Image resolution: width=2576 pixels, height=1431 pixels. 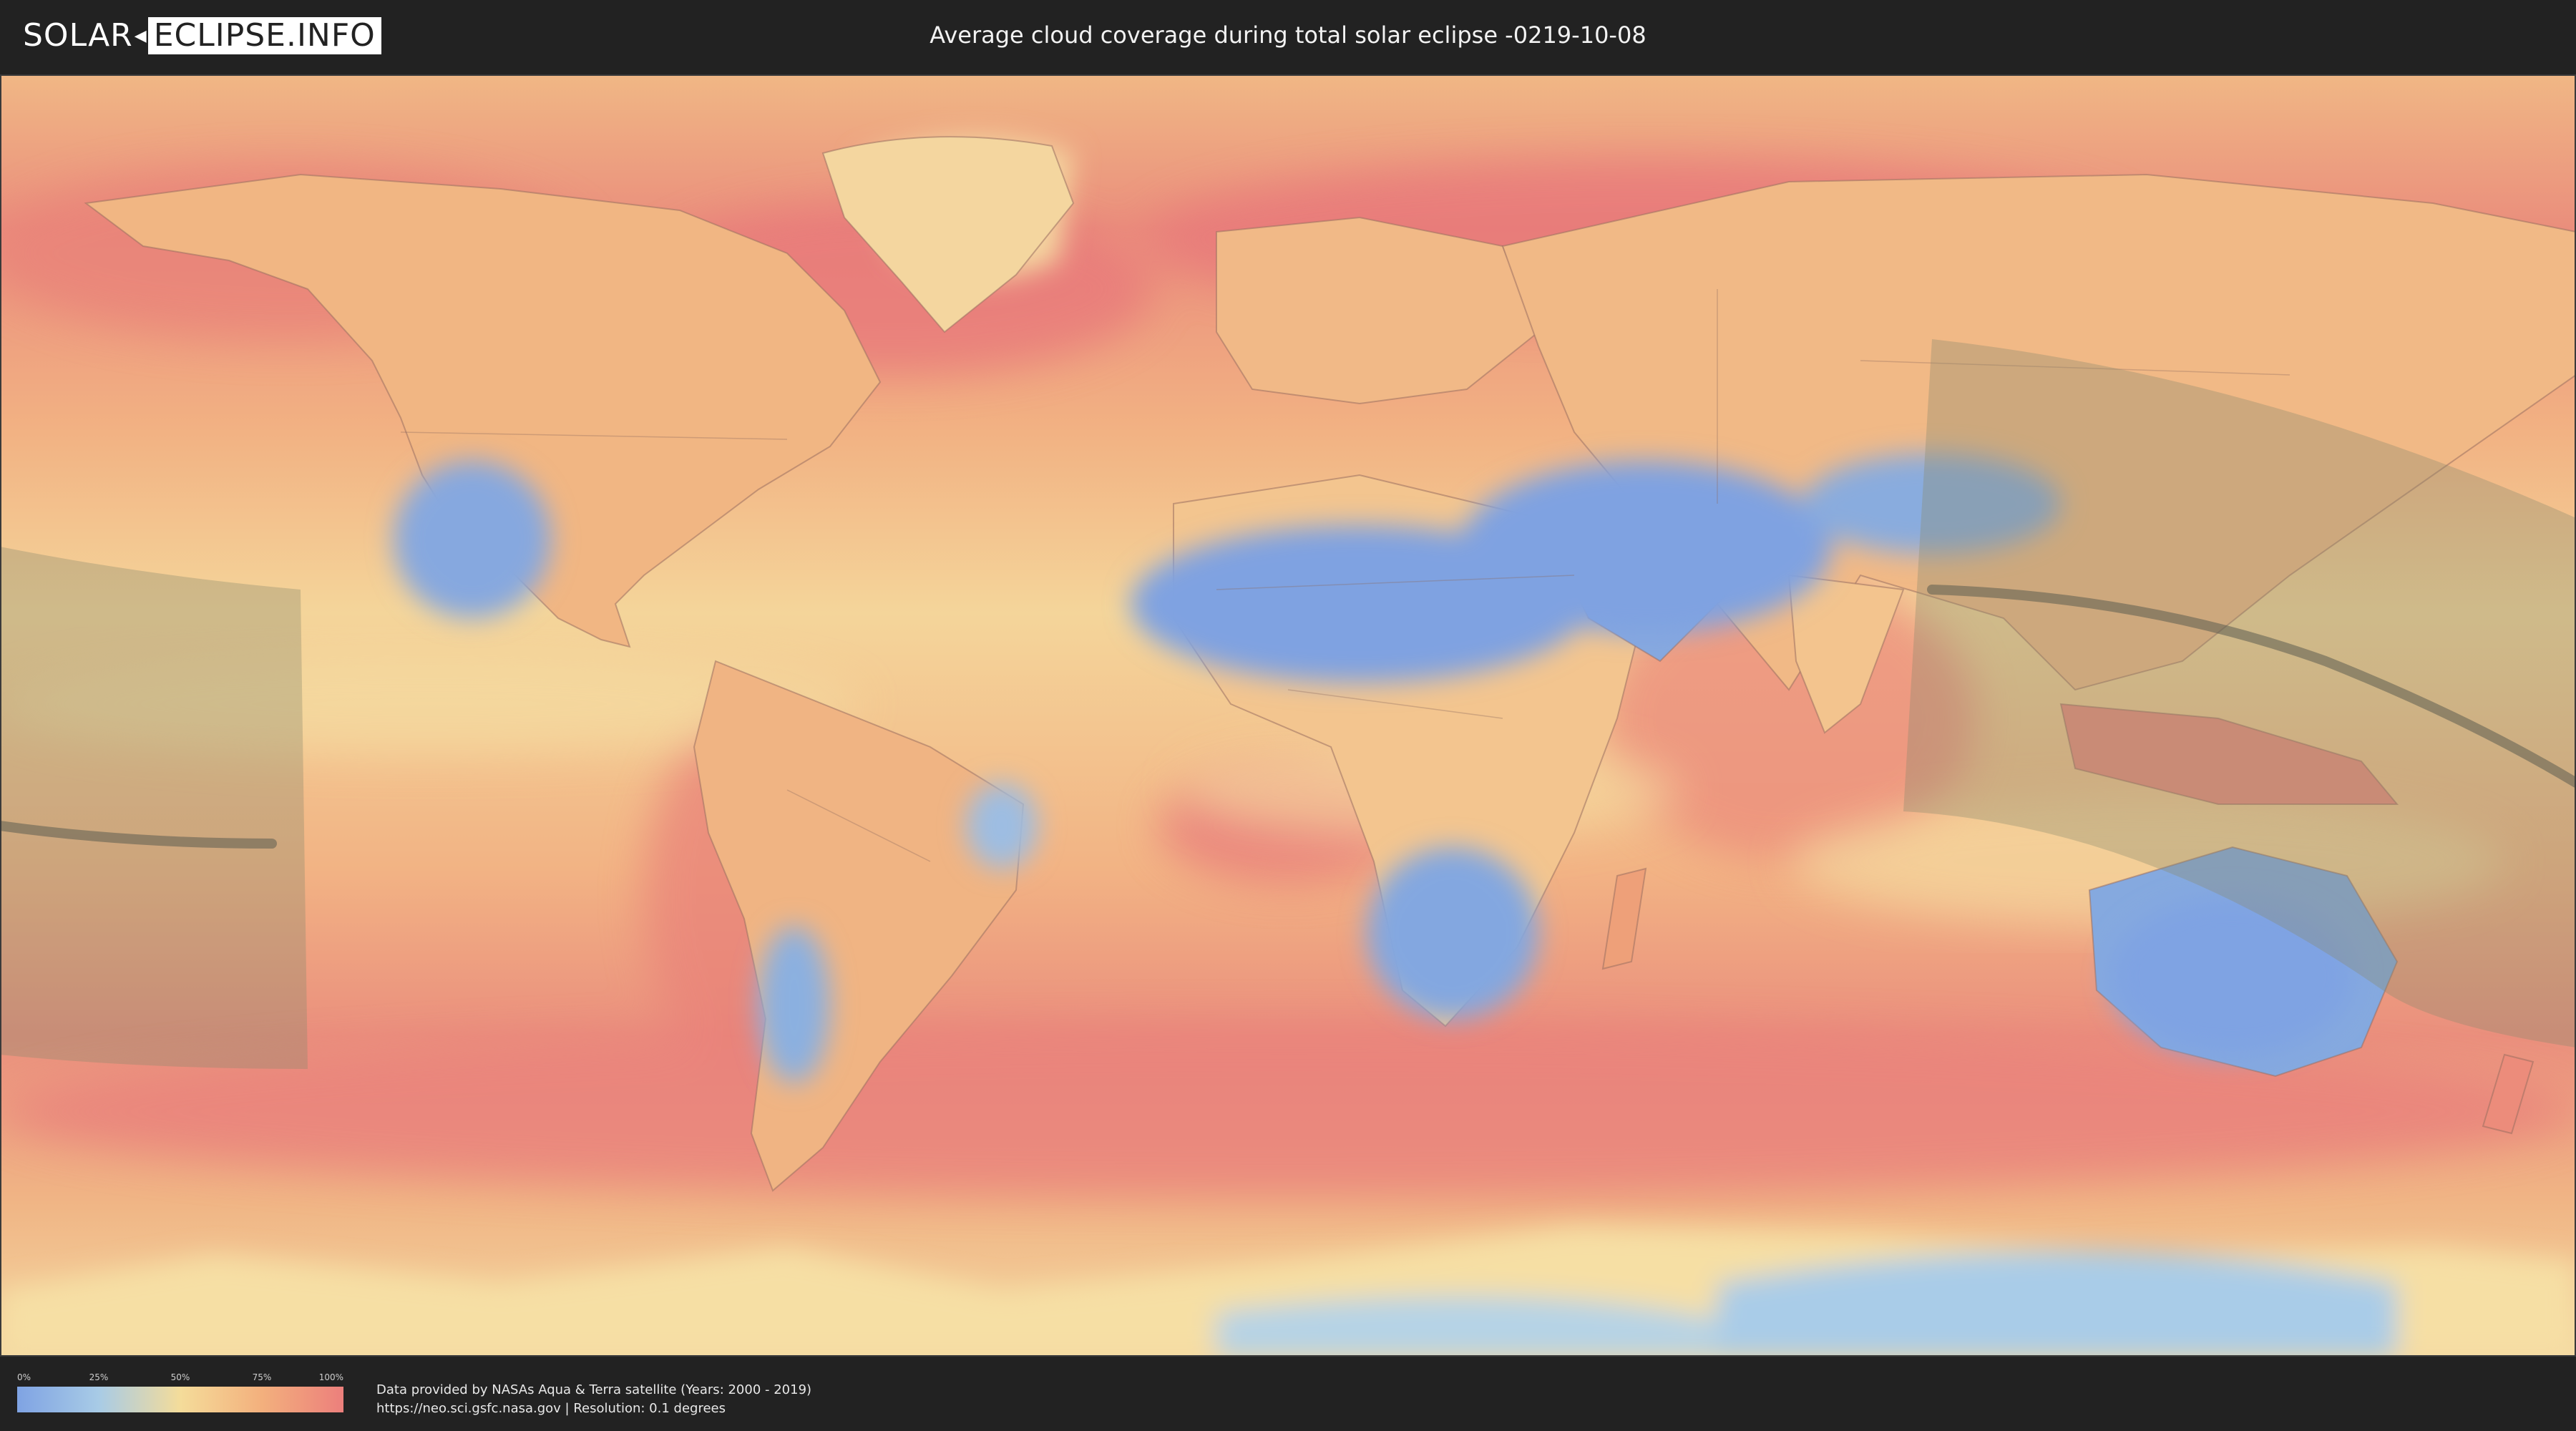 I want to click on legend-tick-75: 75%, so click(x=262, y=1377).